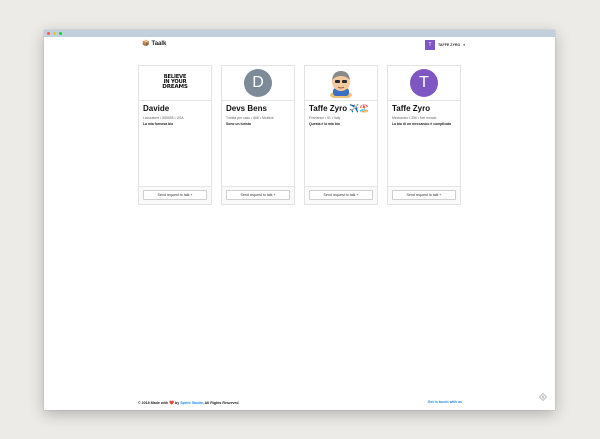  What do you see at coordinates (171, 402) in the screenshot?
I see `heart-icon: ❤️` at bounding box center [171, 402].